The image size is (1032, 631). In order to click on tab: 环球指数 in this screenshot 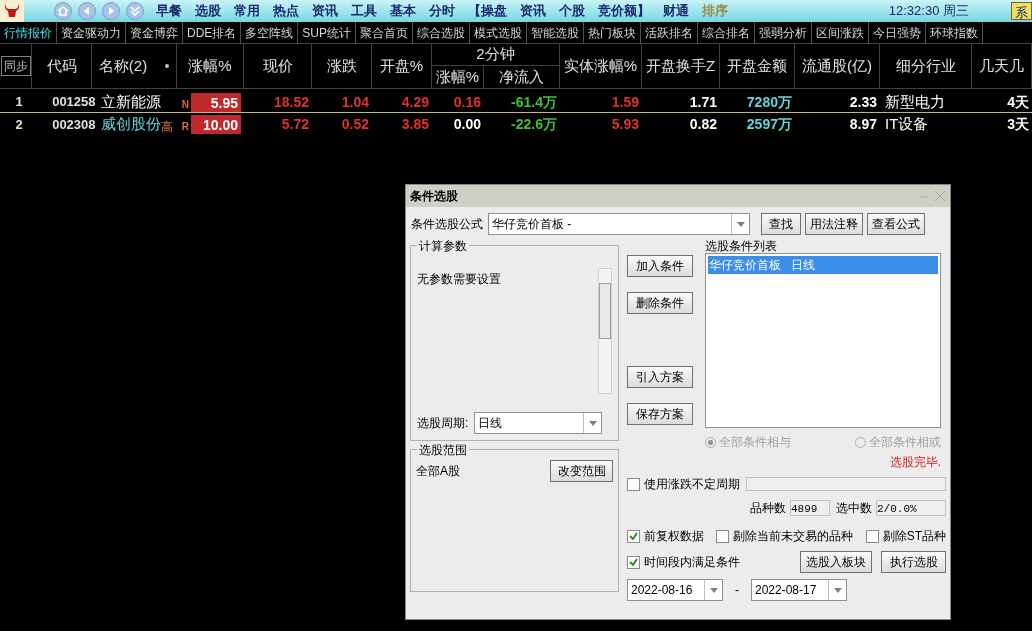, I will do `click(955, 32)`.